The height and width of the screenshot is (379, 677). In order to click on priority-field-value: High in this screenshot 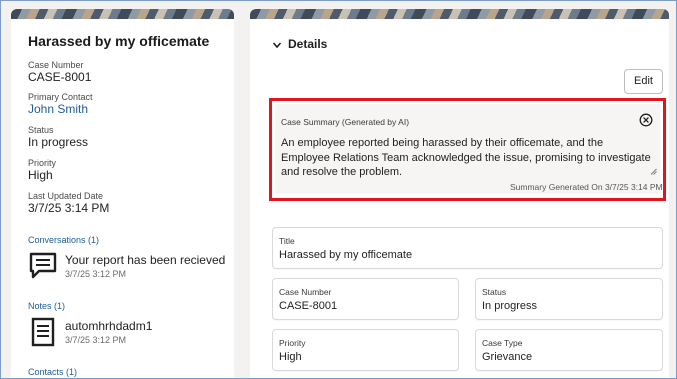, I will do `click(290, 357)`.